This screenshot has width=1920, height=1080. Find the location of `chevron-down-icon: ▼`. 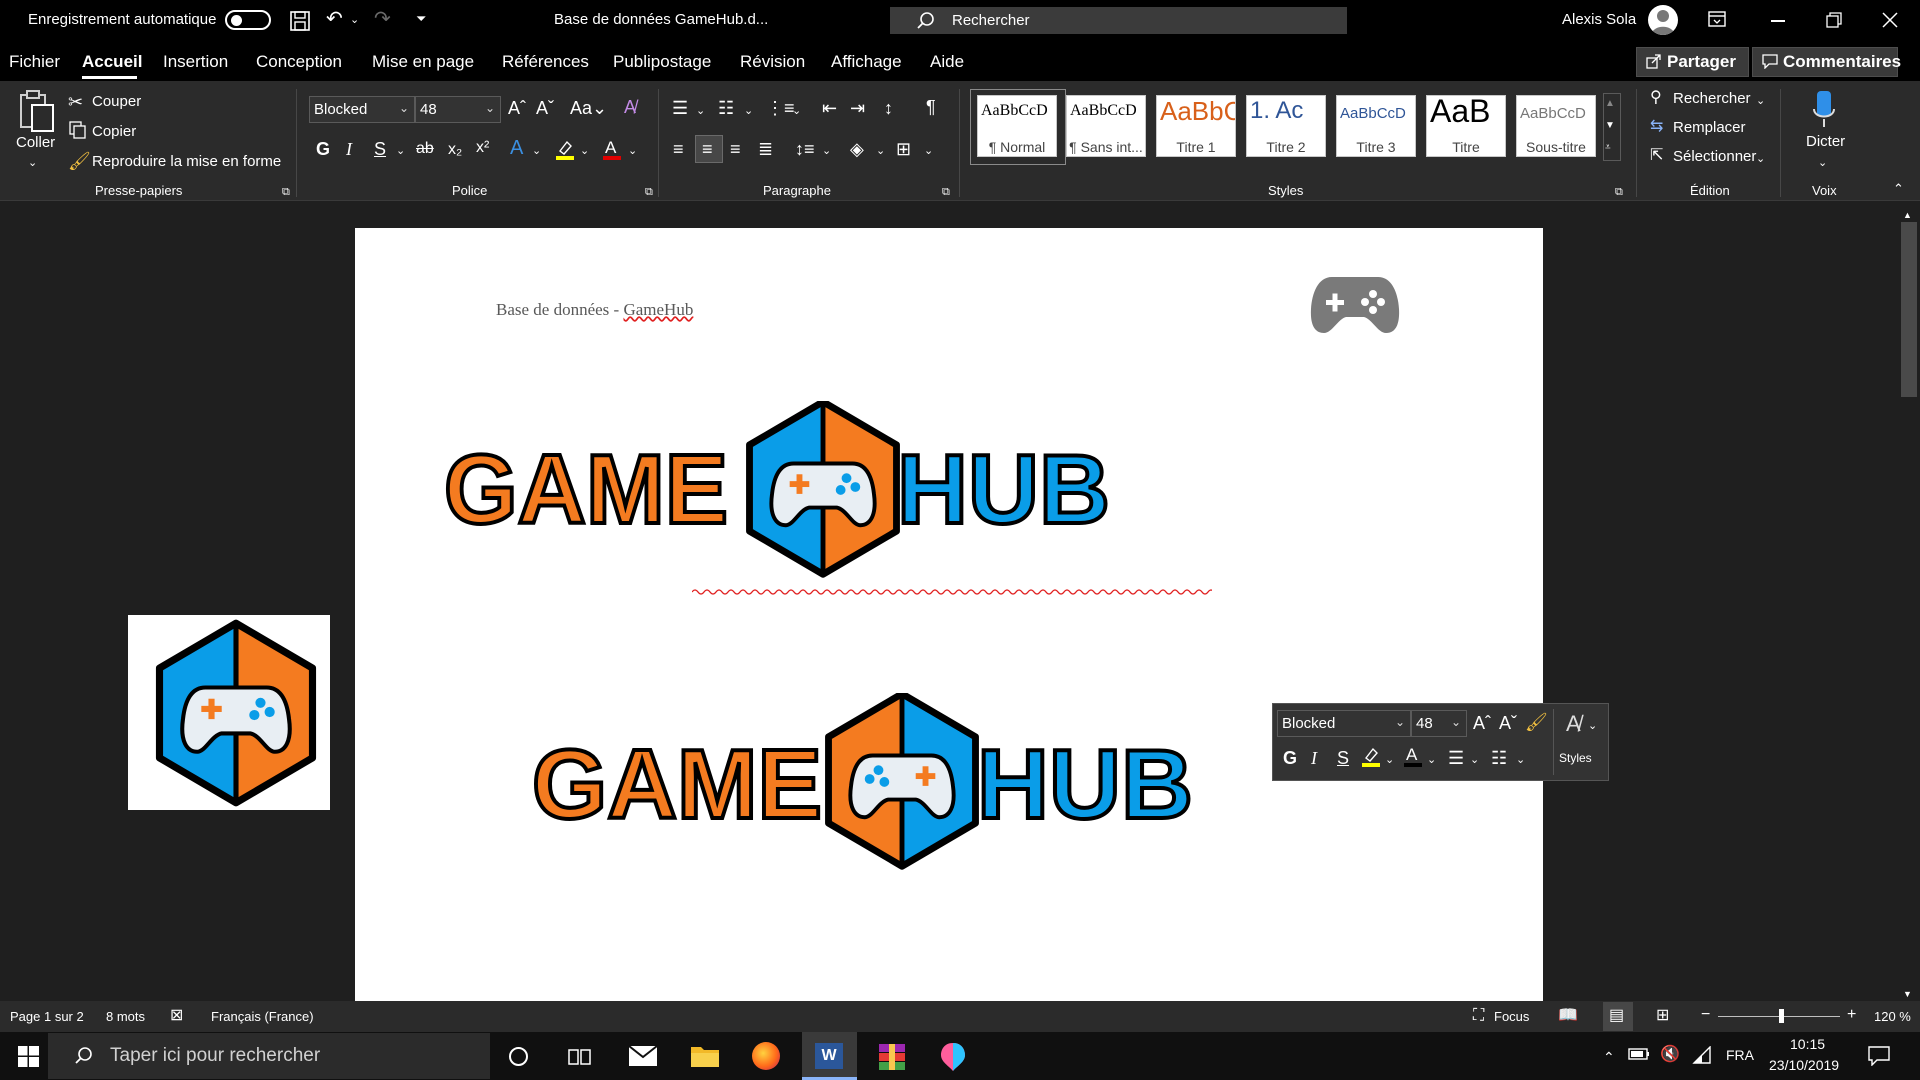

chevron-down-icon: ▼ is located at coordinates (1610, 126).